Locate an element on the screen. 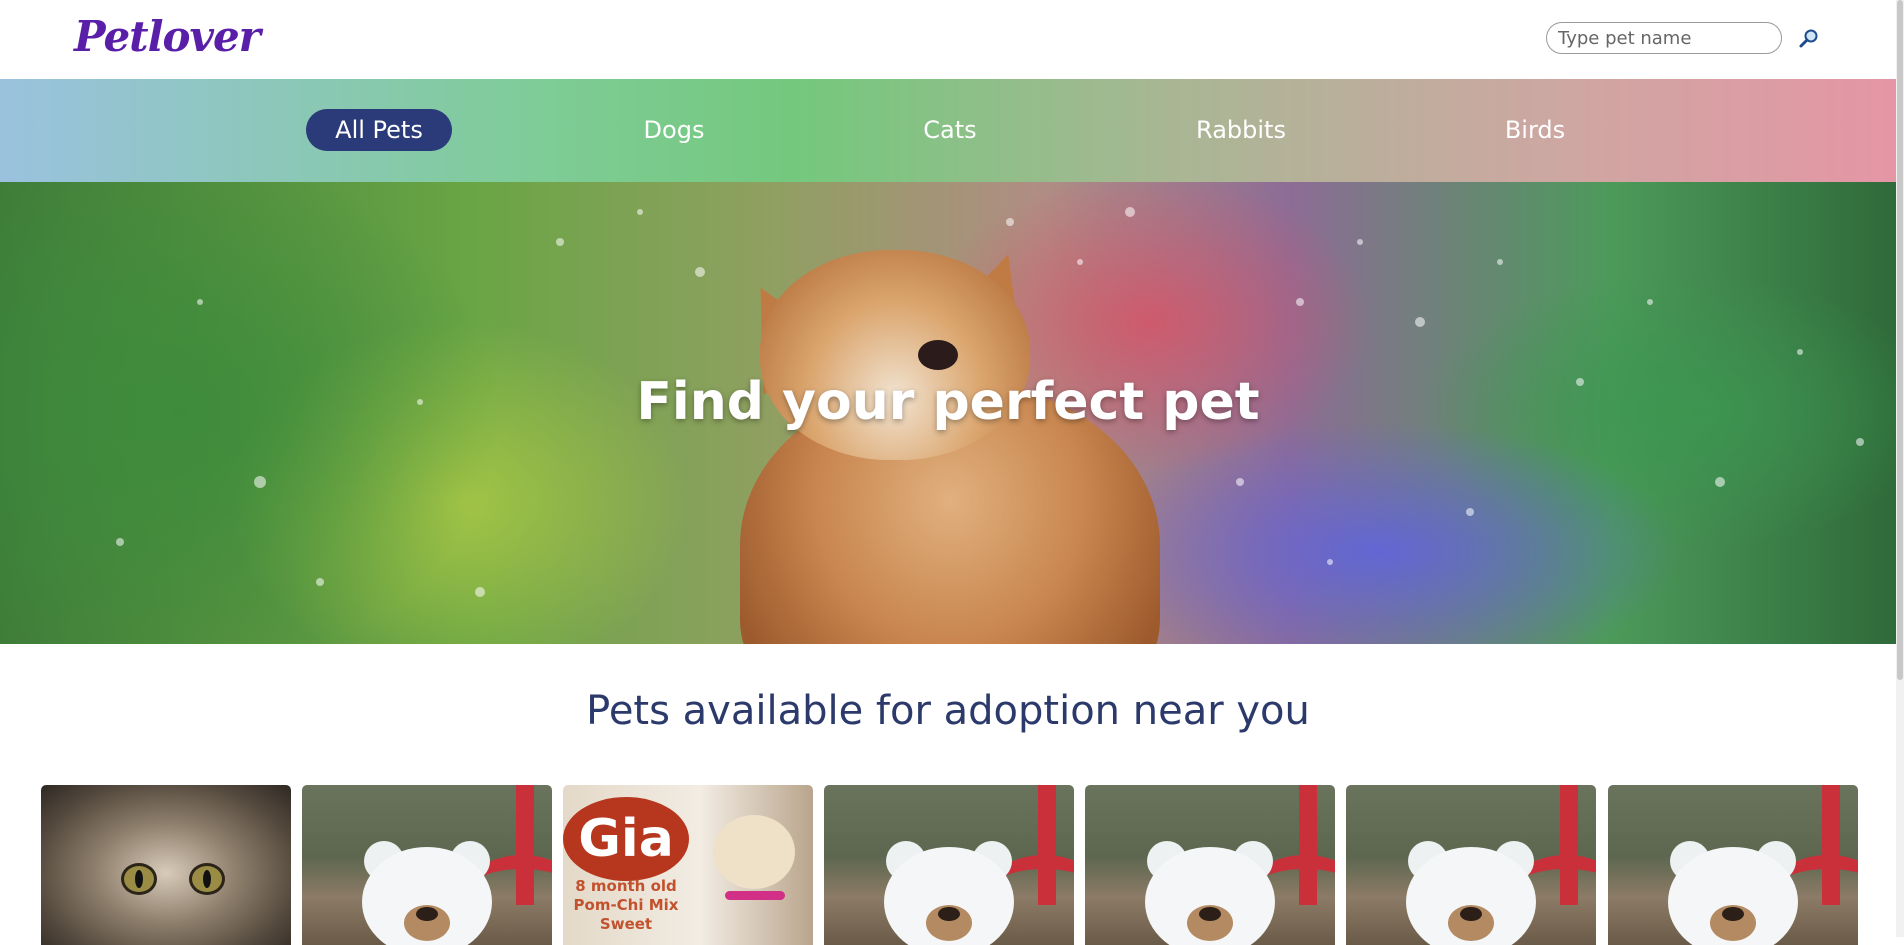  magnifier-icon is located at coordinates (1809, 39).